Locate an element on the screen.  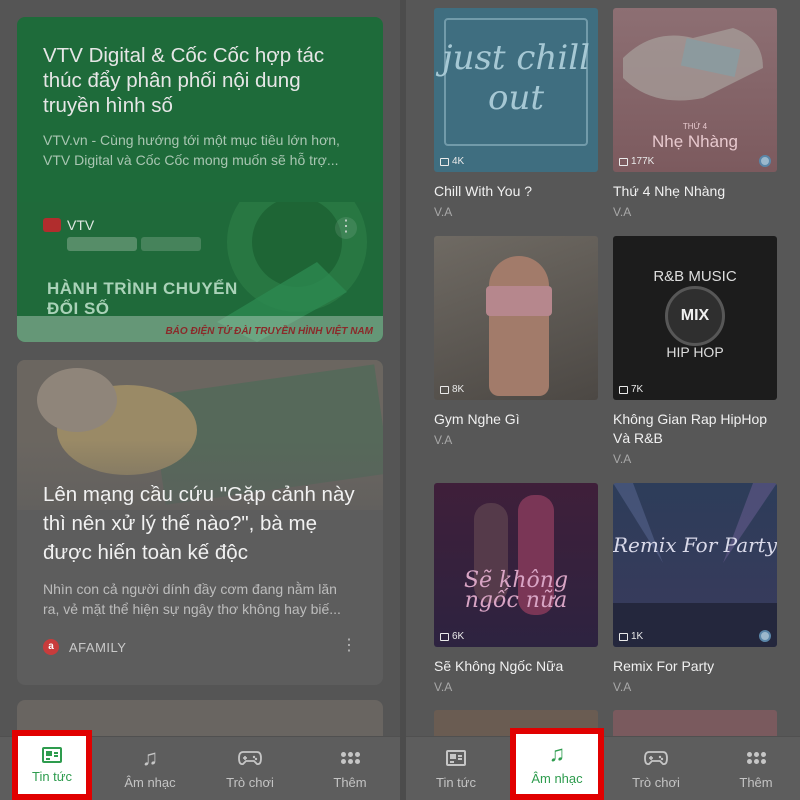
album-title: Thứ 4 Nhẹ Nhàng is located at coordinates (669, 191).